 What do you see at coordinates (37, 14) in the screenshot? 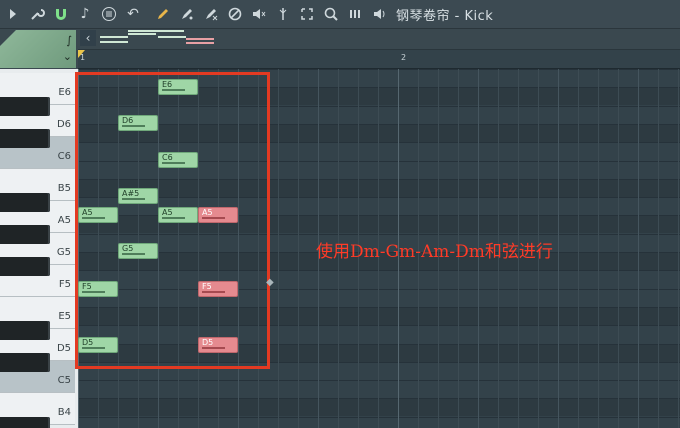
I see `wrench-icon` at bounding box center [37, 14].